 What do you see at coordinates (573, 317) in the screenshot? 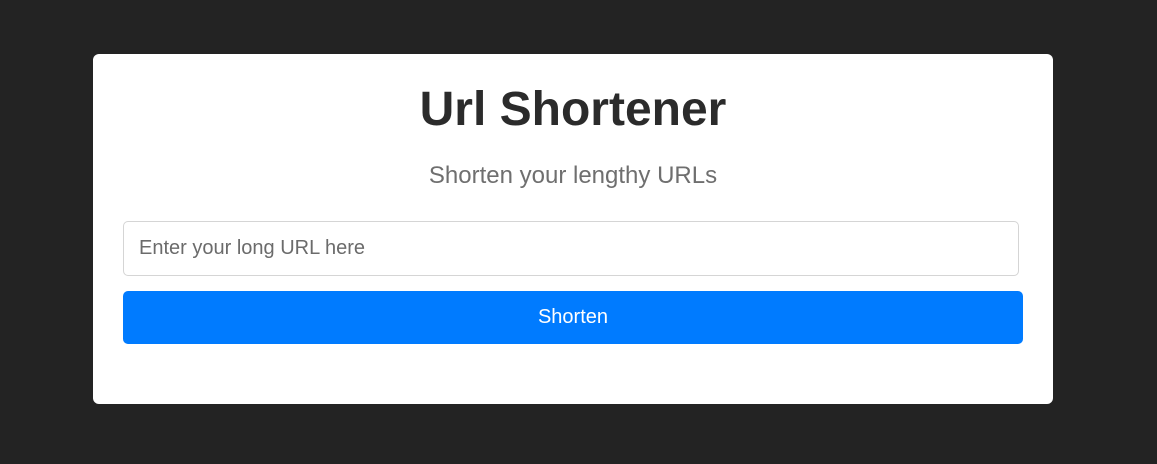
I see `shorten-button: Shorten` at bounding box center [573, 317].